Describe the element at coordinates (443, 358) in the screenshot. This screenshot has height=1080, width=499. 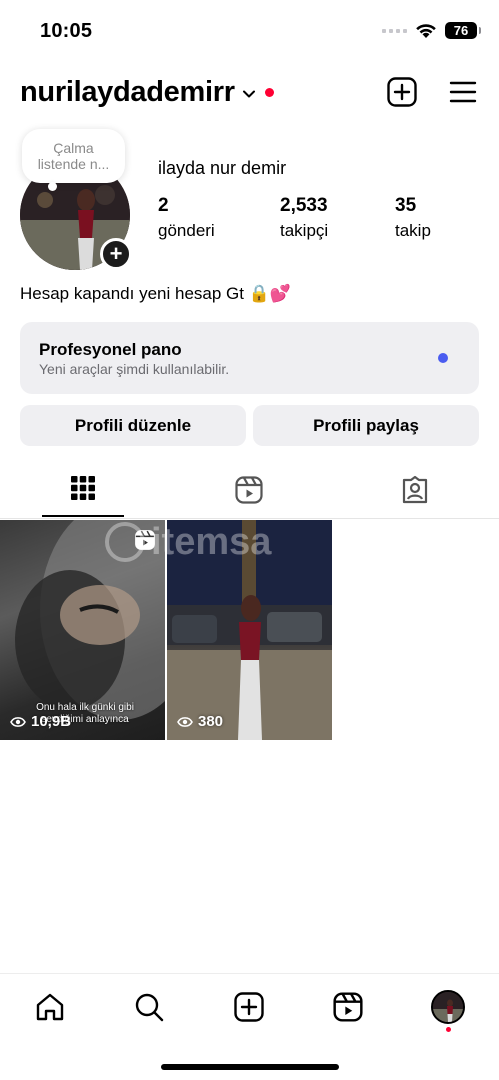
I see `new-indicator-dot` at that location.